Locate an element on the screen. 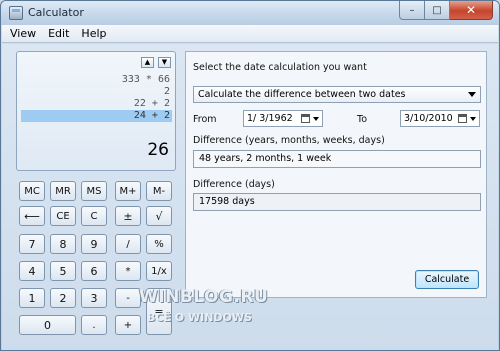 The height and width of the screenshot is (351, 500). to-label: To is located at coordinates (362, 119).